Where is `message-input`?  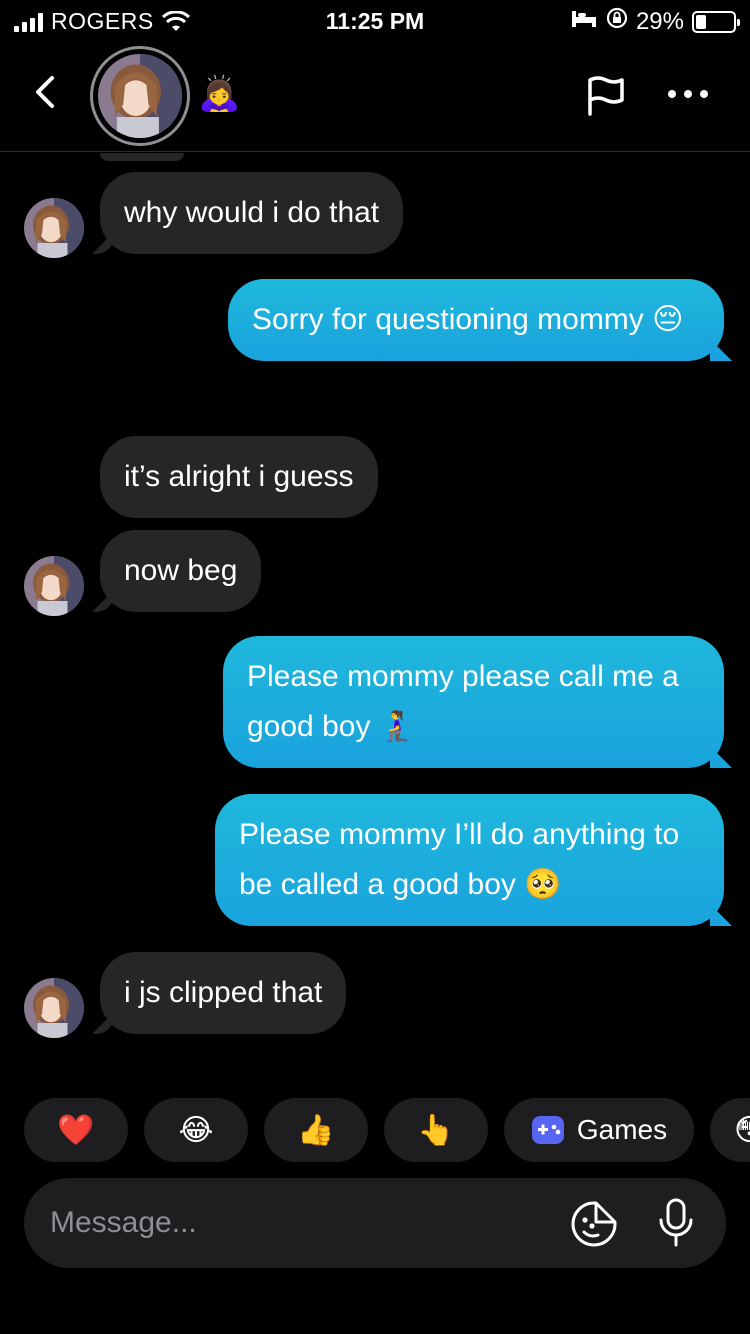 message-input is located at coordinates (310, 1223).